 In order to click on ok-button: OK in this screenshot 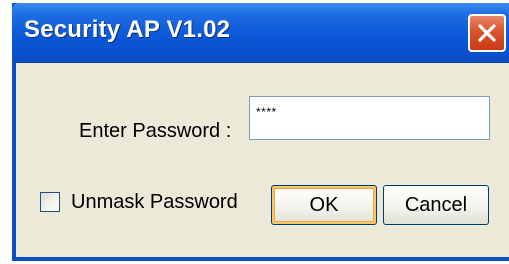, I will do `click(324, 205)`.